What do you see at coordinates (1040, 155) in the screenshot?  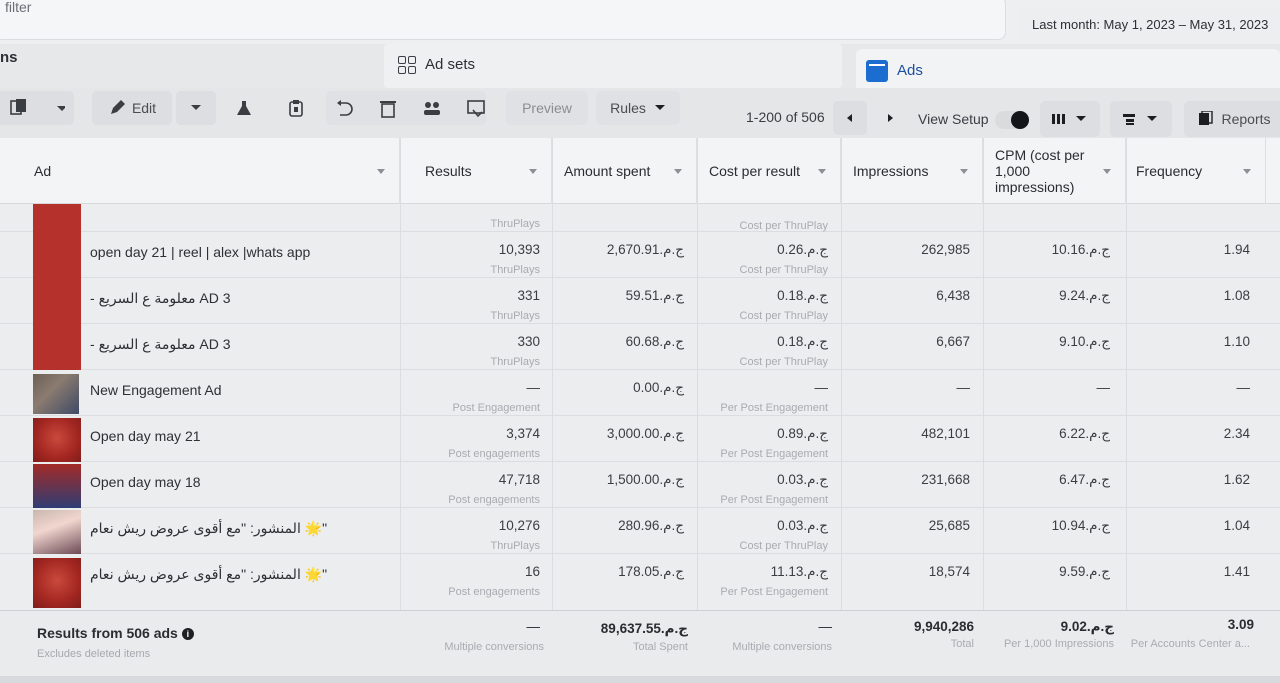 I see `cpm-label-line1: CPM (cost per` at bounding box center [1040, 155].